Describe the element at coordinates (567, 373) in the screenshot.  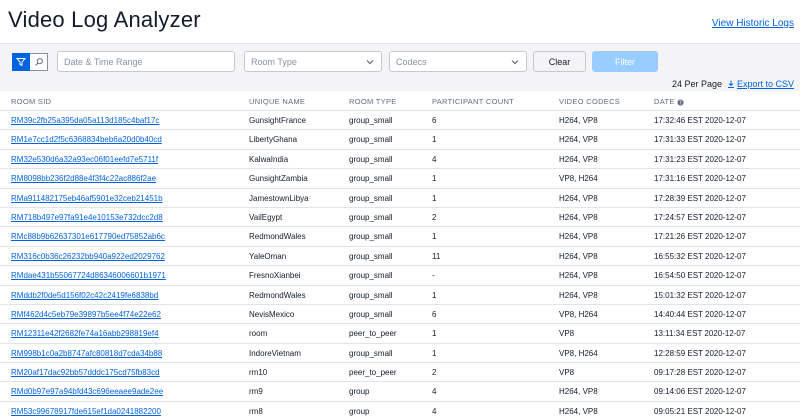
I see `video-codecs-cell: VP8` at that location.